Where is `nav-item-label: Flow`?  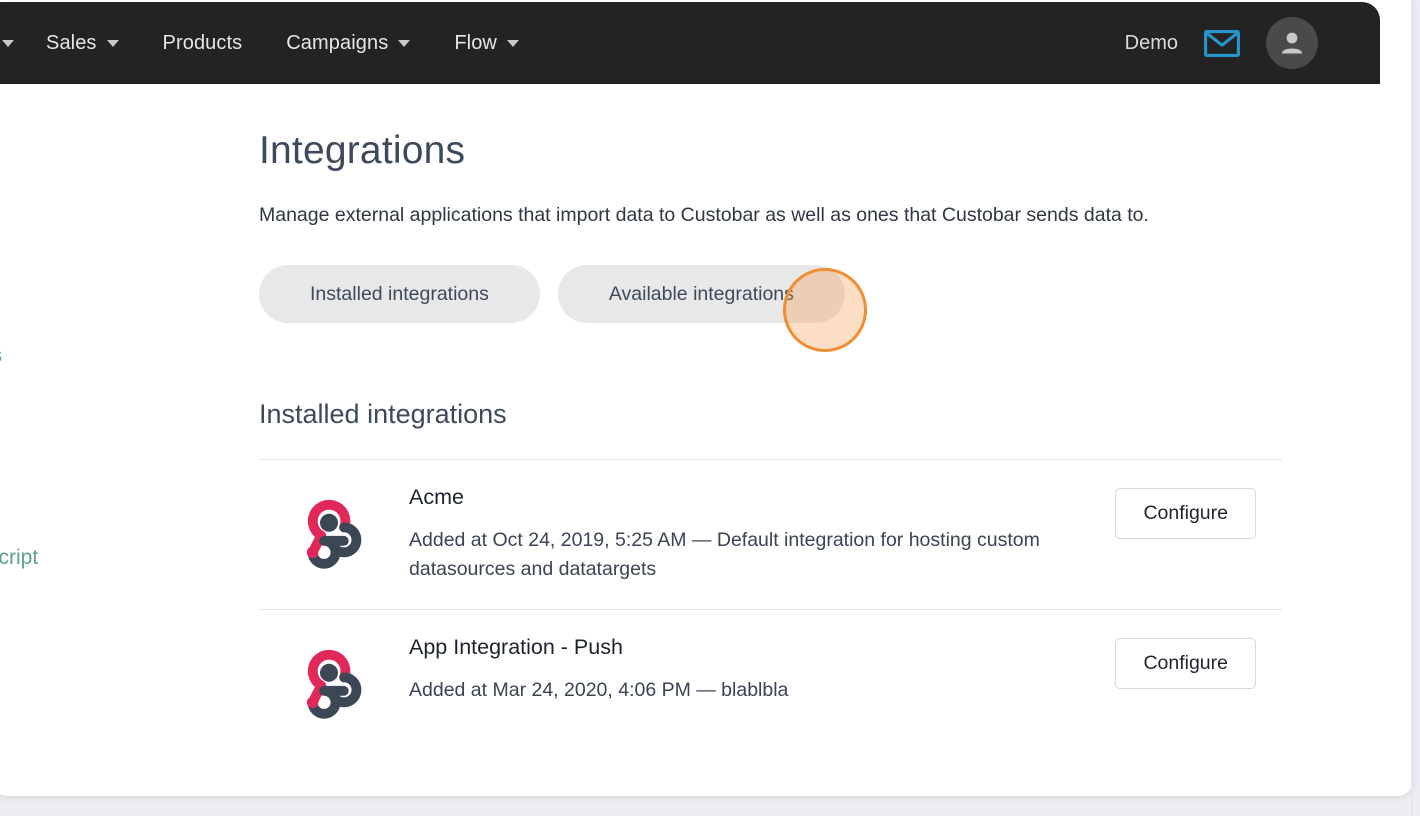
nav-item-label: Flow is located at coordinates (475, 42).